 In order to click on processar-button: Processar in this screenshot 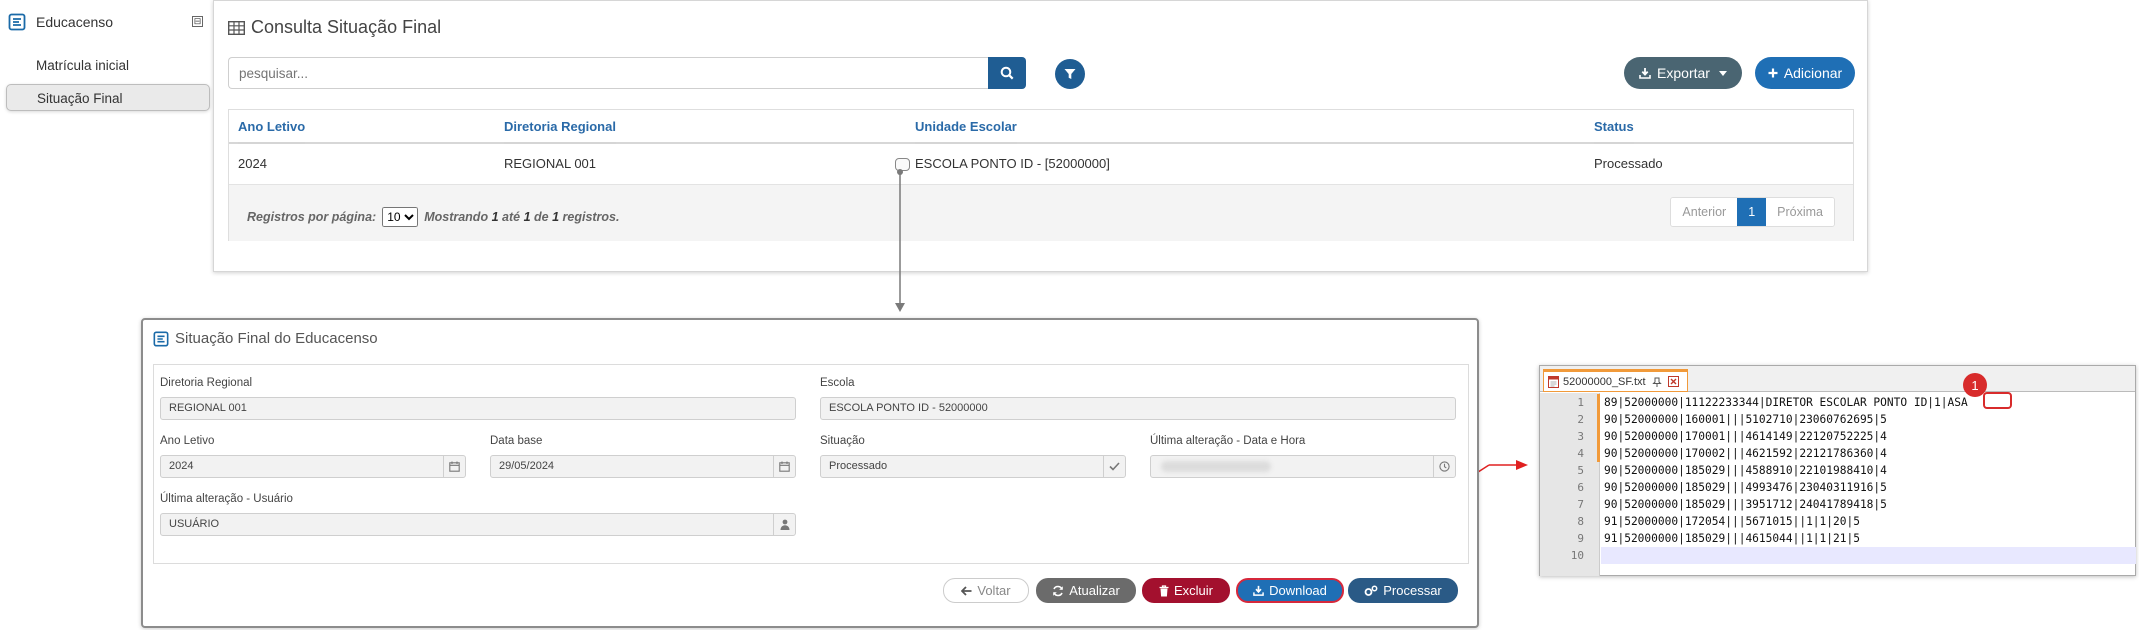, I will do `click(1403, 590)`.